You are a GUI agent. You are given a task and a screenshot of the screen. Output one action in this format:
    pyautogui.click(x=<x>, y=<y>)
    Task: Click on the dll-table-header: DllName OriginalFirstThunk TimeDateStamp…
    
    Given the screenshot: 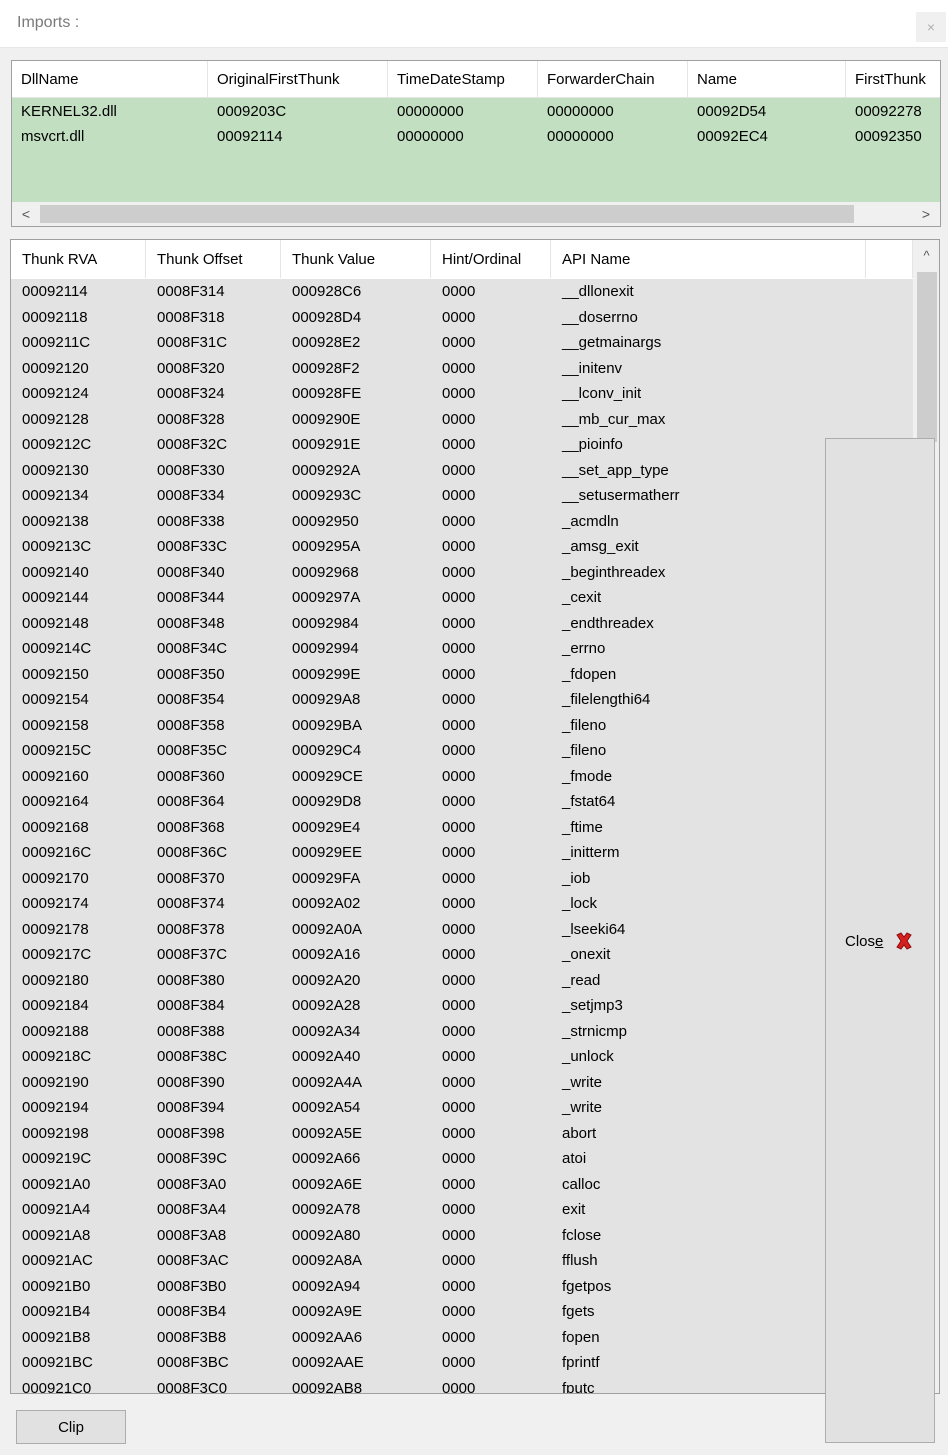 What is the action you would take?
    pyautogui.click(x=476, y=79)
    